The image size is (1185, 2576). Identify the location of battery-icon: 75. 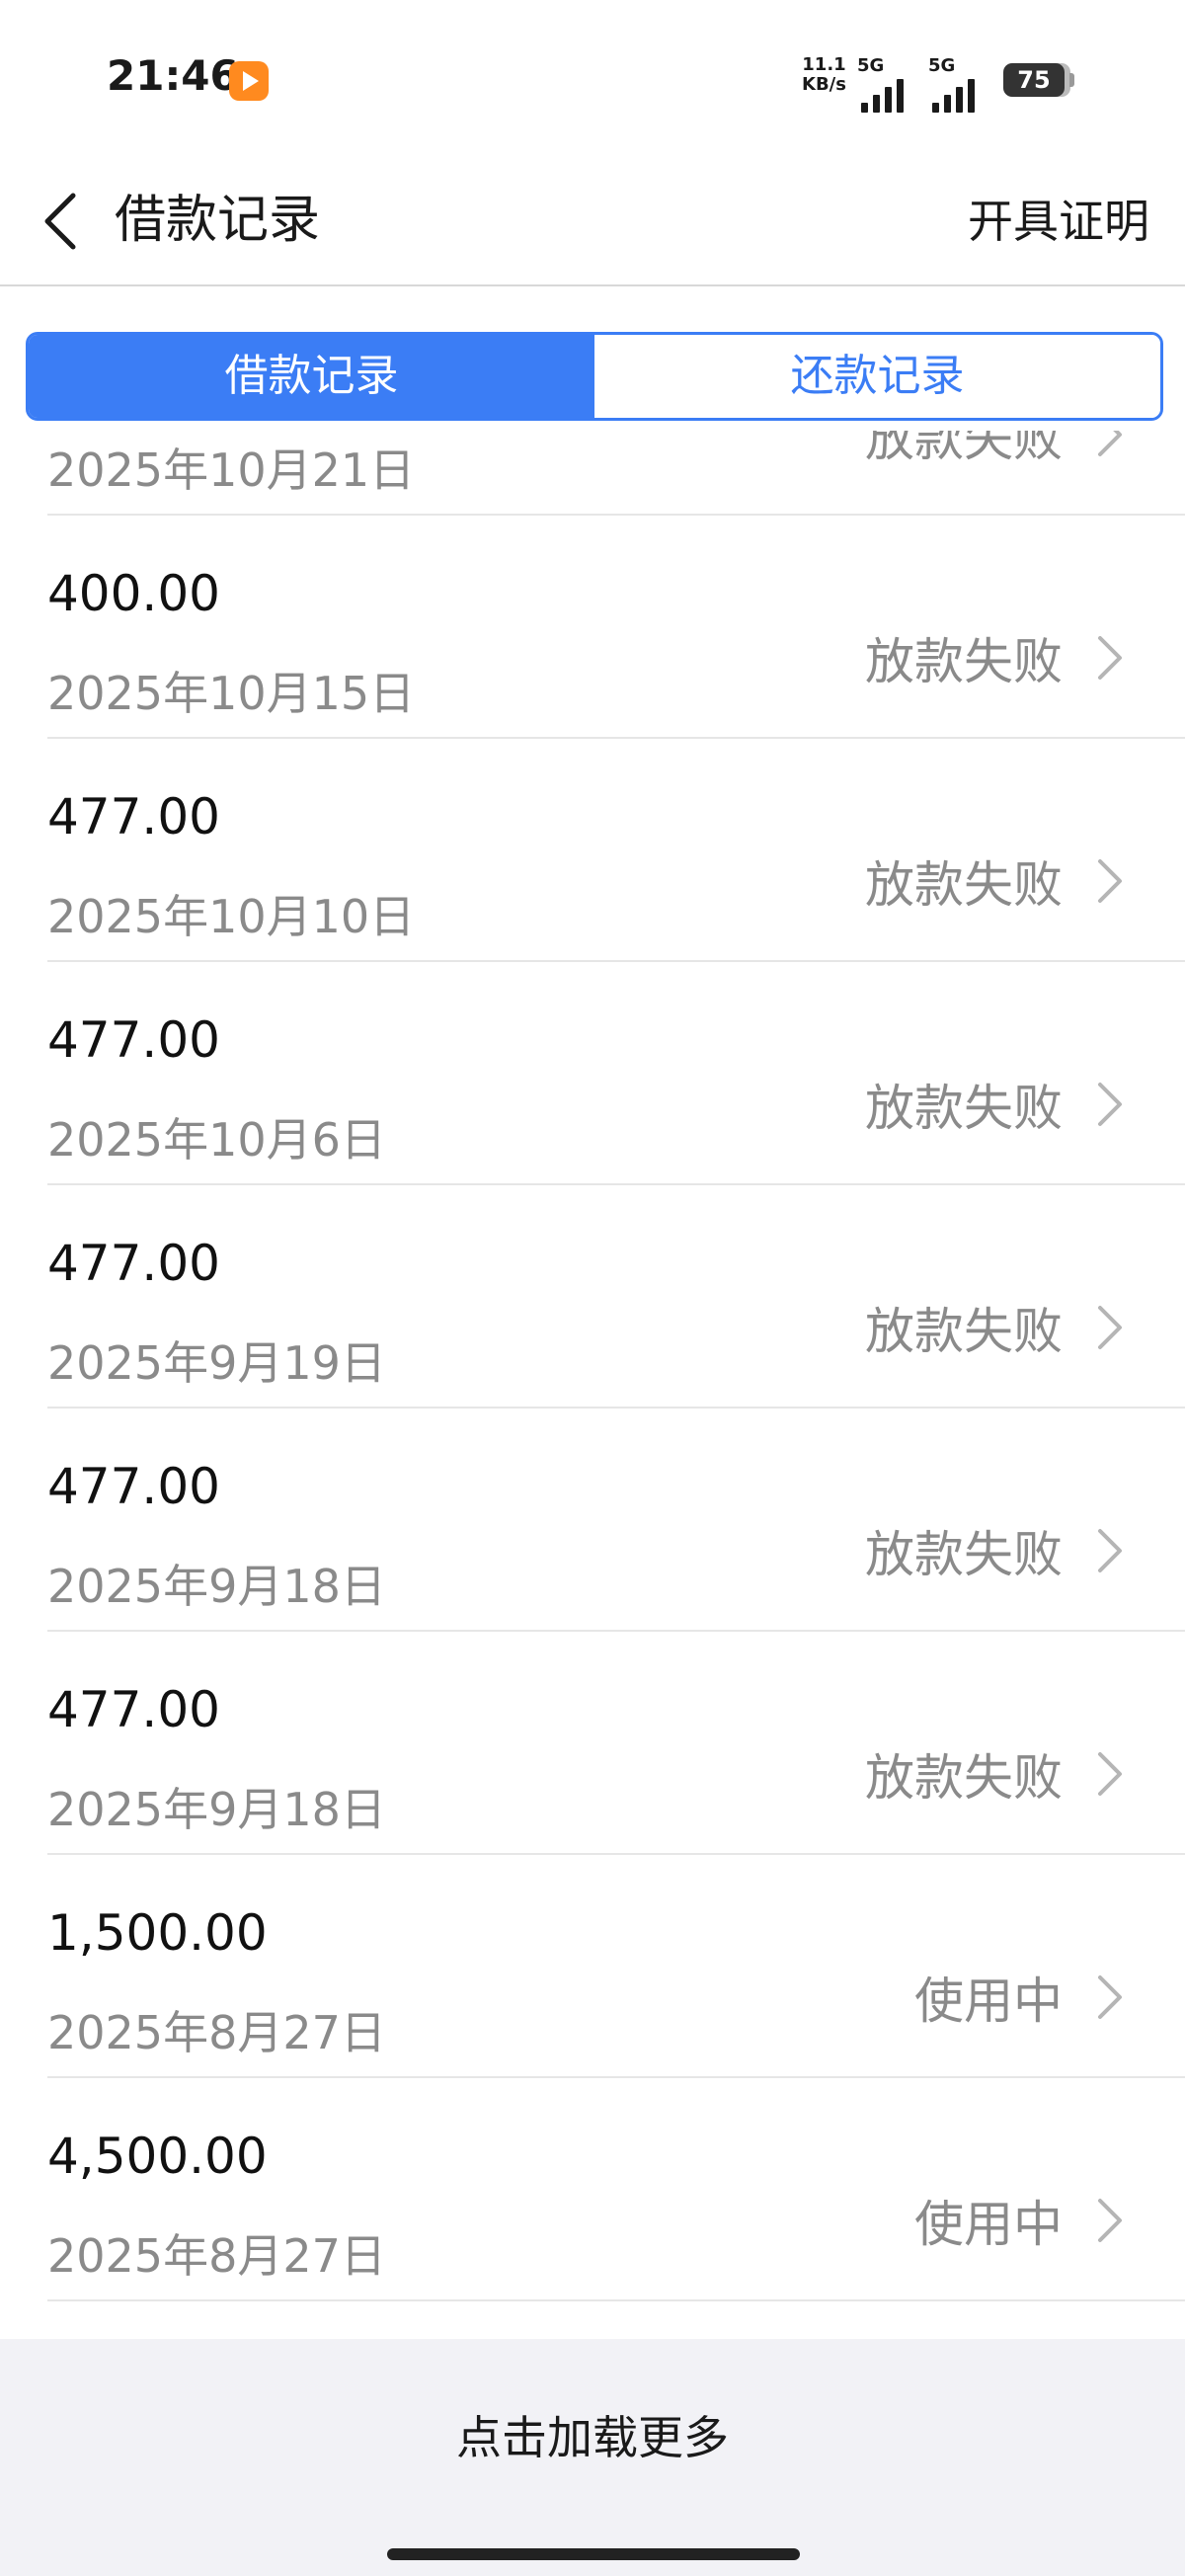
(1038, 80).